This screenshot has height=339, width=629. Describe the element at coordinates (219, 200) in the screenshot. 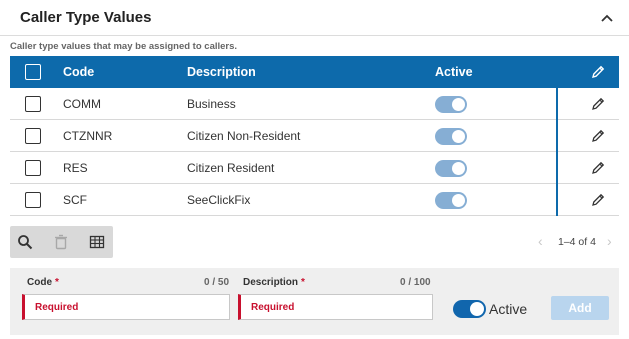

I see `row-description: SeeClickFix` at that location.